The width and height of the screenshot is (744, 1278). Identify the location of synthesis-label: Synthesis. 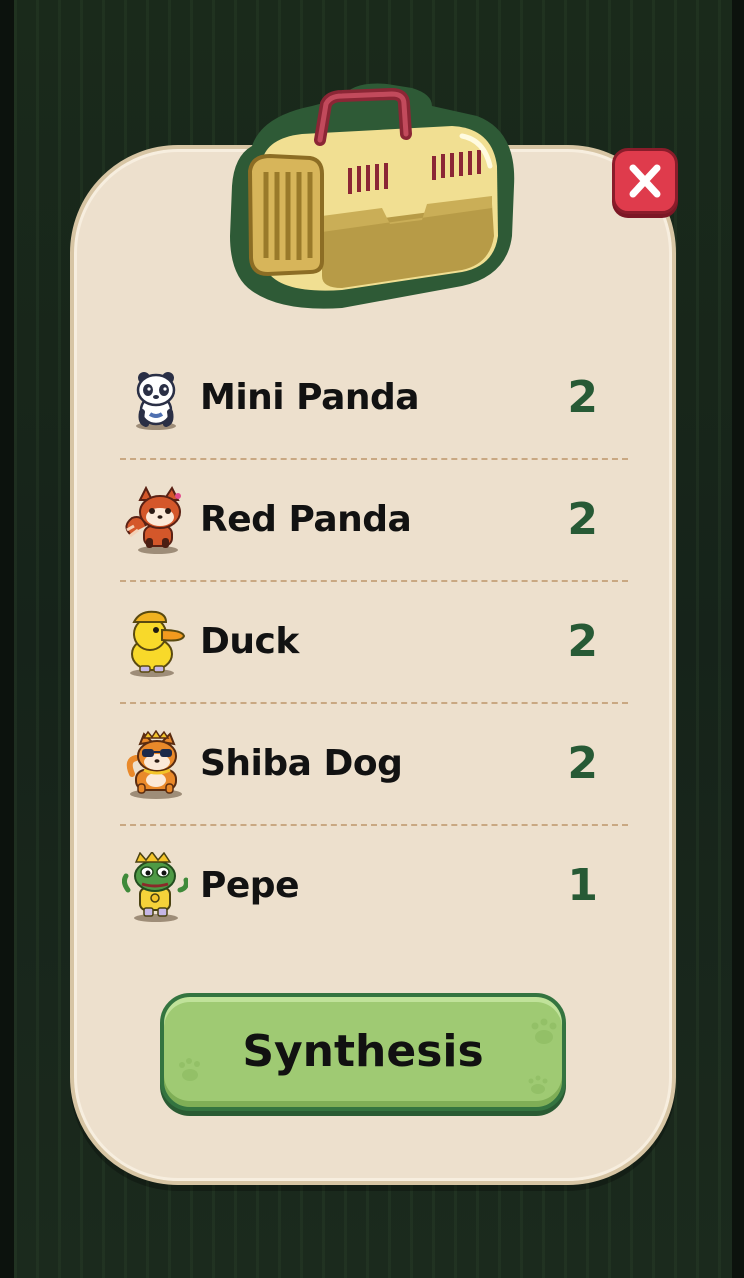
(363, 1051).